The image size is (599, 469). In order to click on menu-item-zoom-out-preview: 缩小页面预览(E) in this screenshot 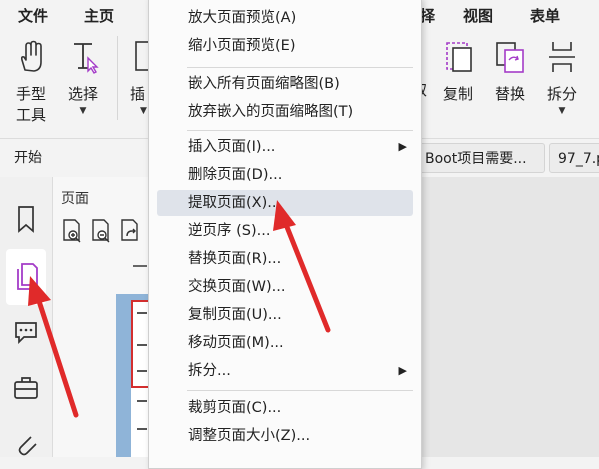, I will do `click(285, 46)`.